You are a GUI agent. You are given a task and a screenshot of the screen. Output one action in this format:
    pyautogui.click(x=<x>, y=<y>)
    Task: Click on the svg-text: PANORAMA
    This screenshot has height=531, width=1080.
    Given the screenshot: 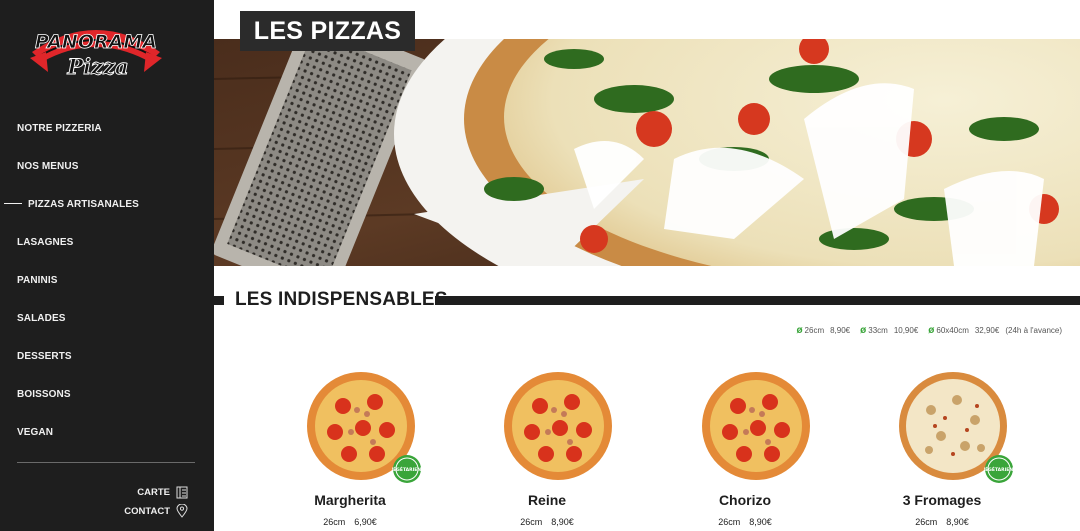 What is the action you would take?
    pyautogui.click(x=96, y=42)
    